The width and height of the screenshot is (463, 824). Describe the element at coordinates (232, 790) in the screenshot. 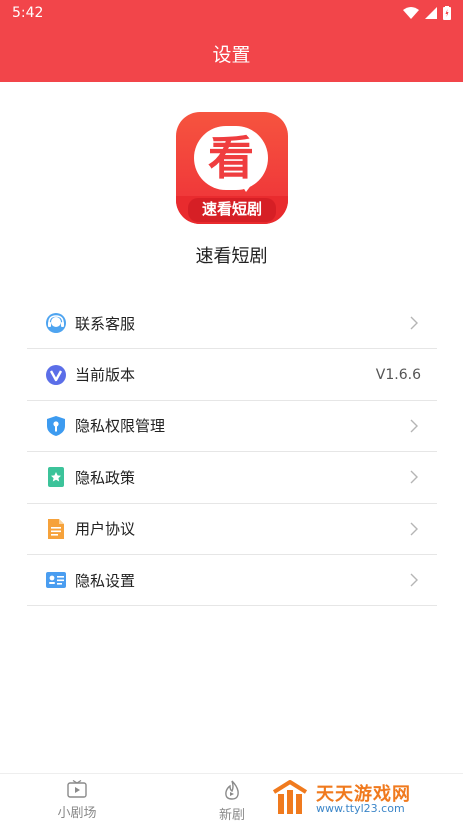

I see `flame-icon` at that location.